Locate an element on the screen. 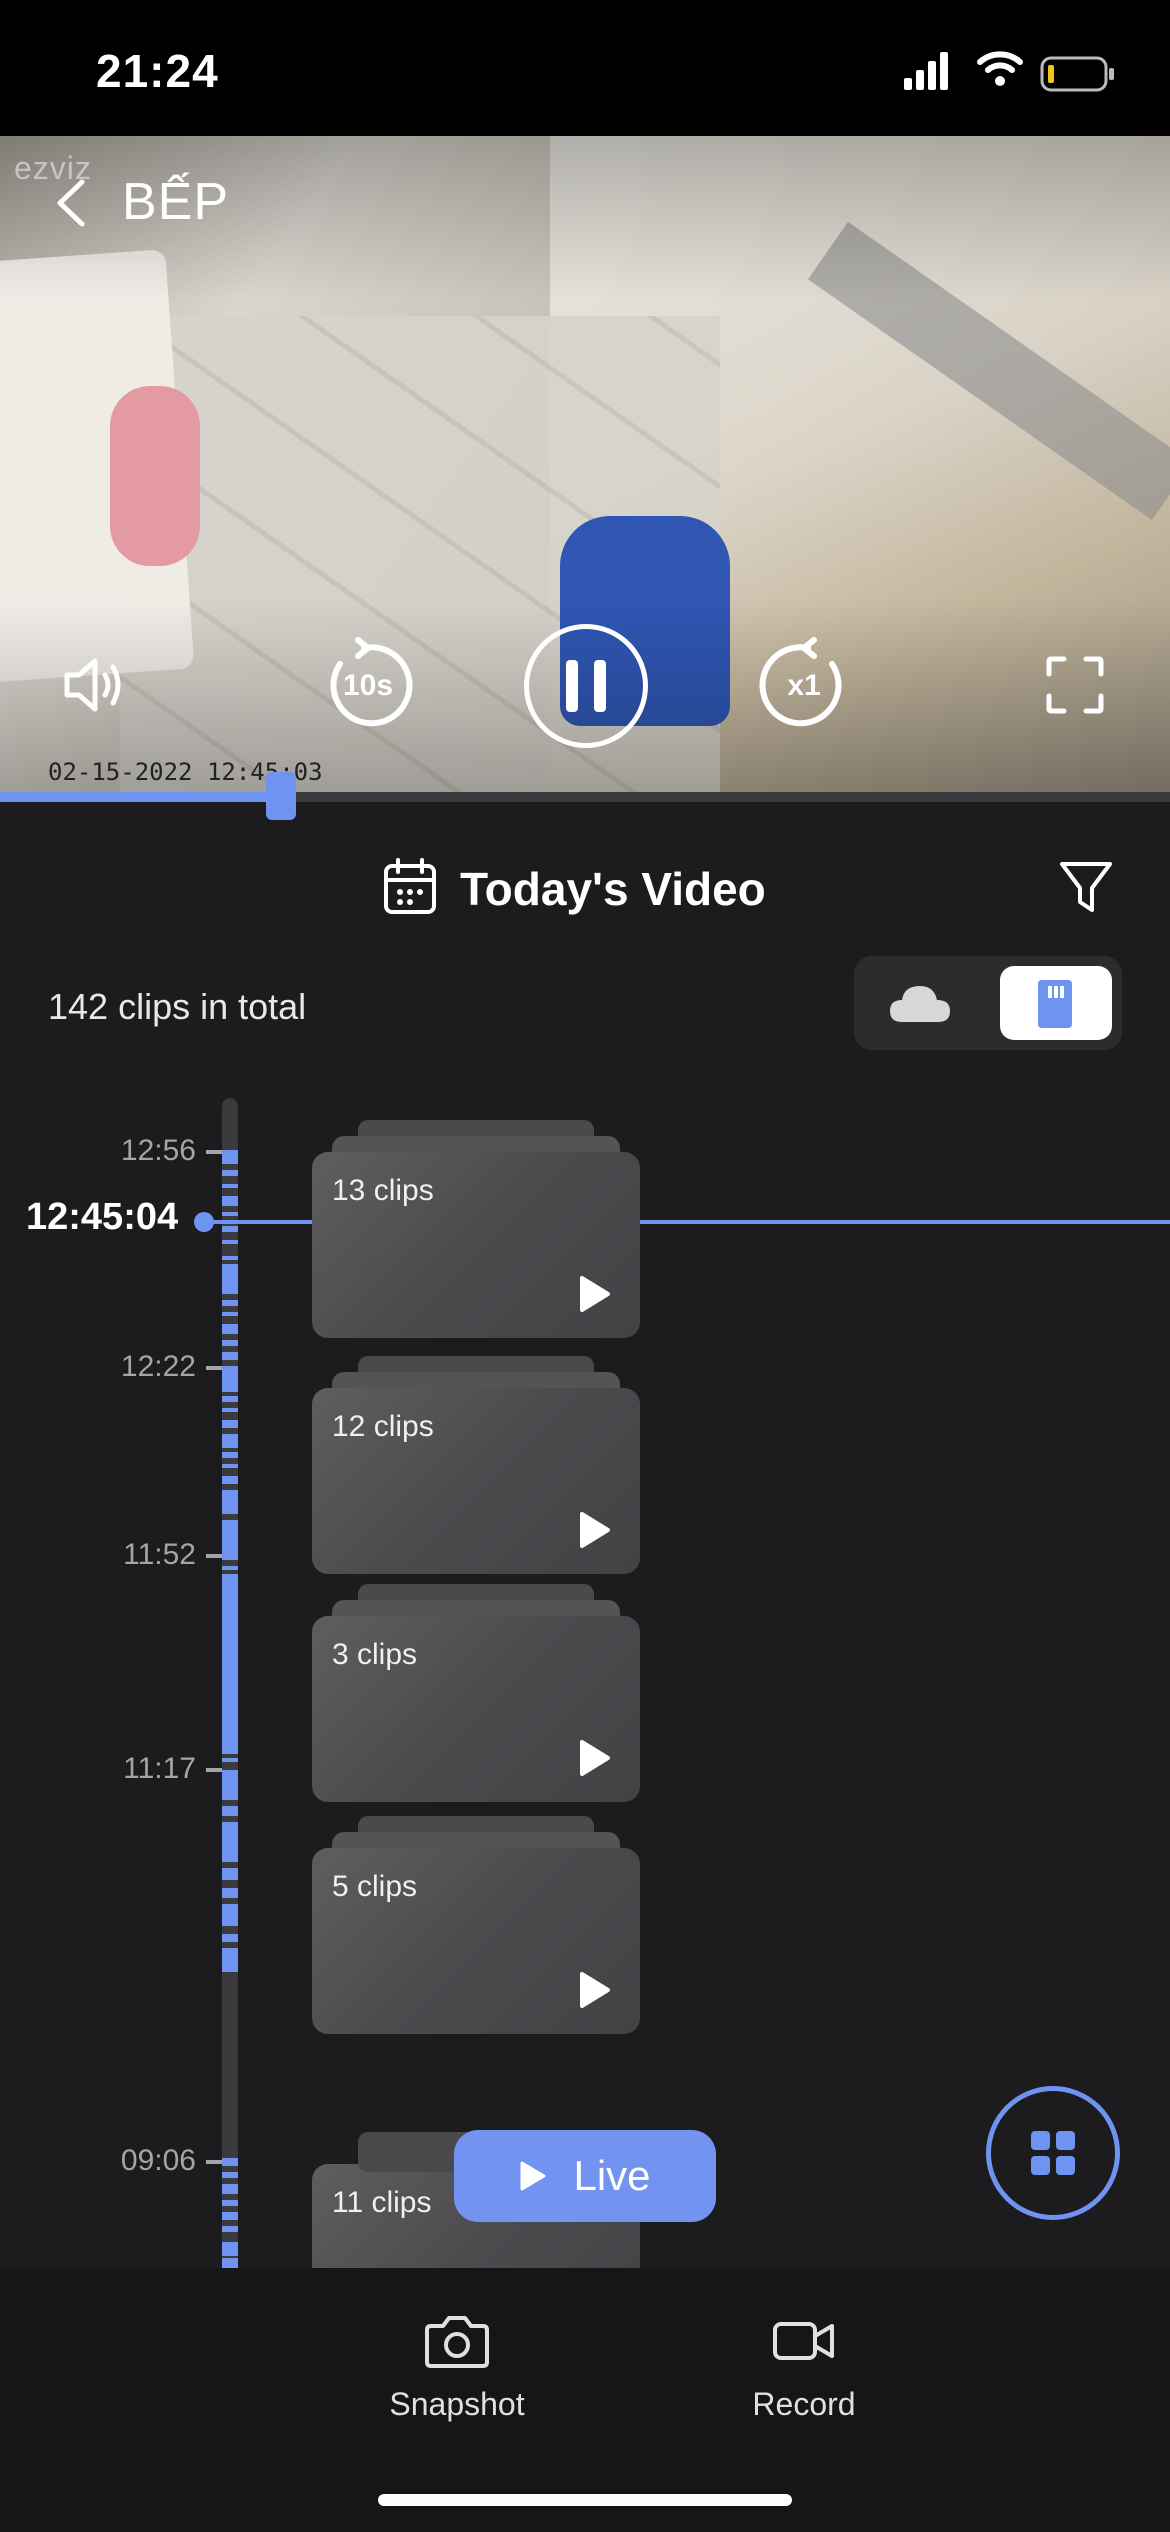 The image size is (1170, 2532). speaker-icon is located at coordinates (92, 685).